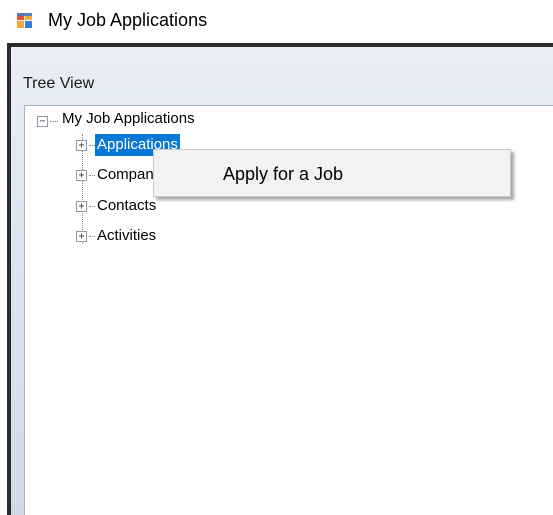 The image size is (553, 515). What do you see at coordinates (81, 175) in the screenshot?
I see `expand-toggle-companies: +` at bounding box center [81, 175].